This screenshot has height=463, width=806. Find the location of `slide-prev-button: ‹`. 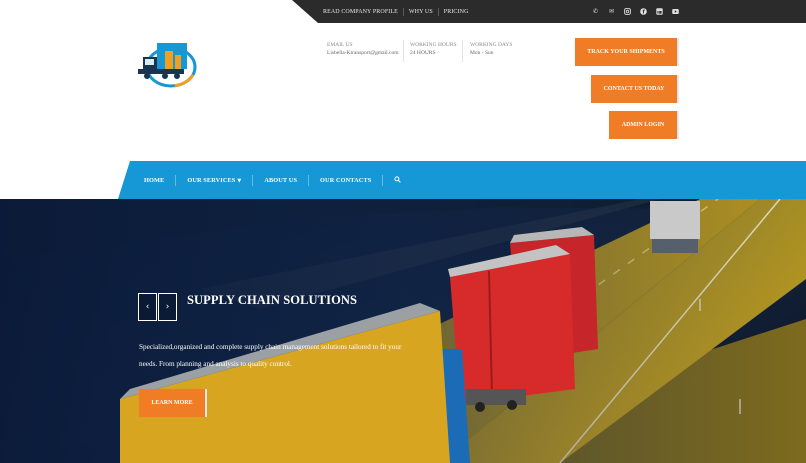

slide-prev-button: ‹ is located at coordinates (147, 307).